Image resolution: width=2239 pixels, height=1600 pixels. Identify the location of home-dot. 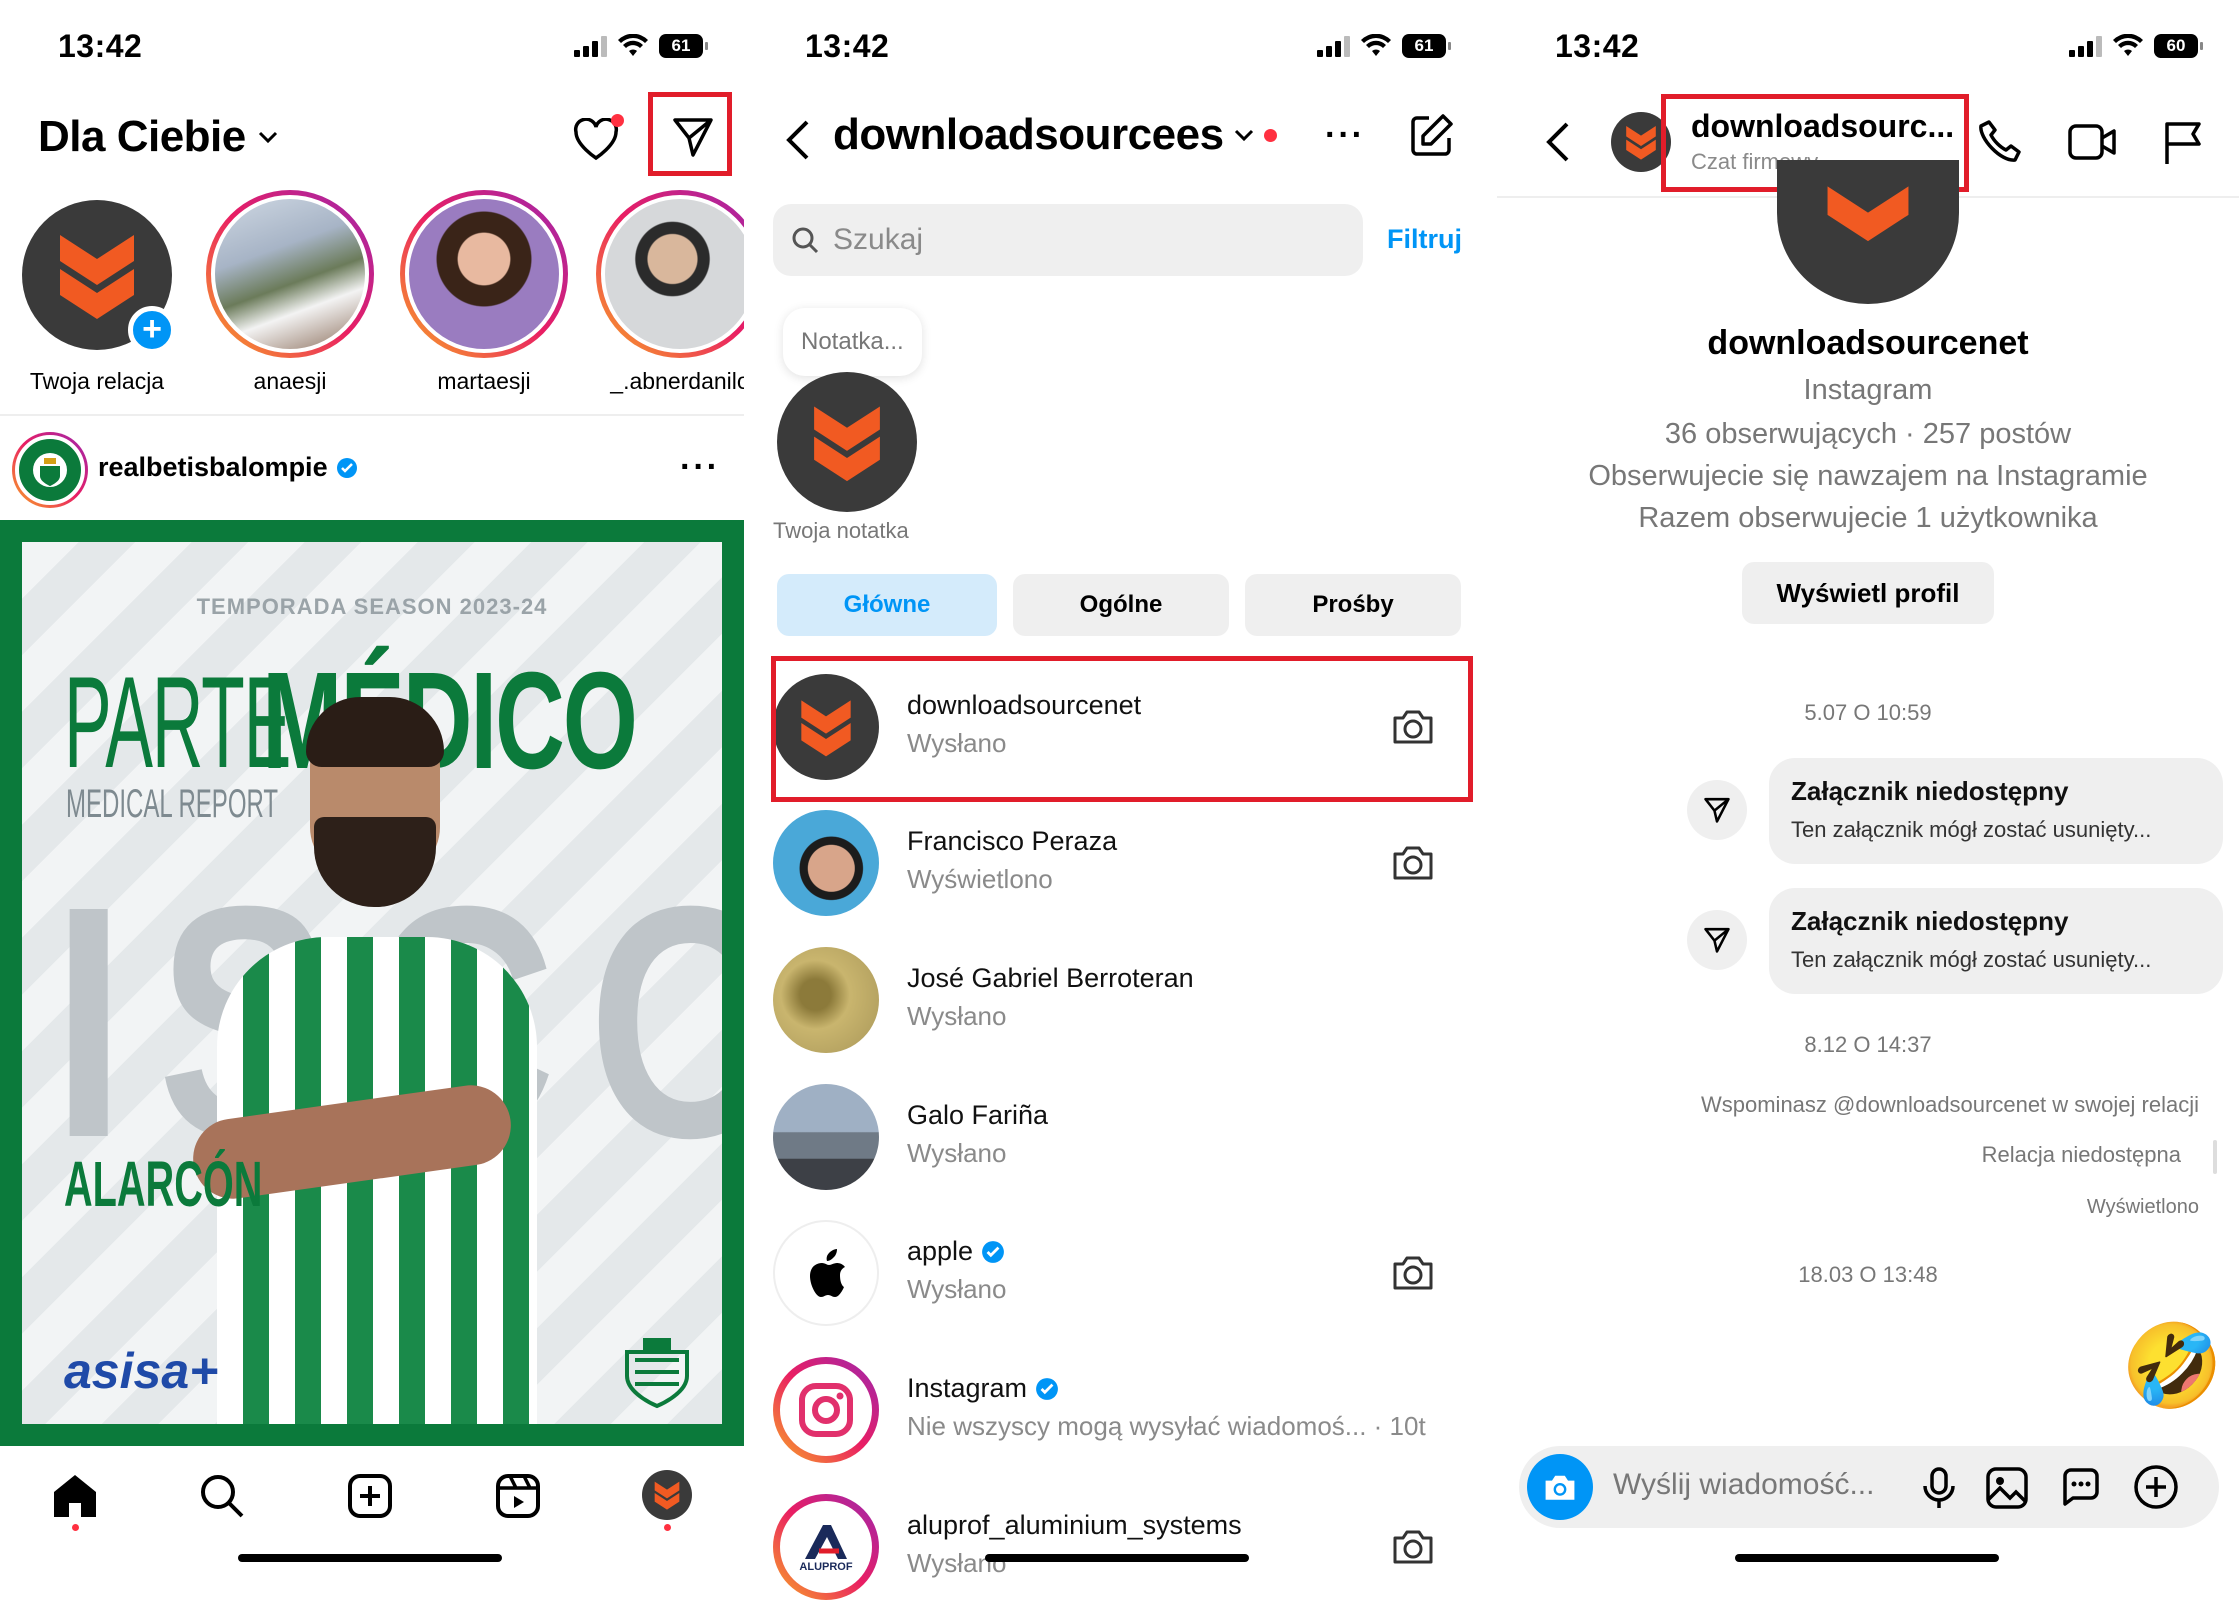
(75, 1527).